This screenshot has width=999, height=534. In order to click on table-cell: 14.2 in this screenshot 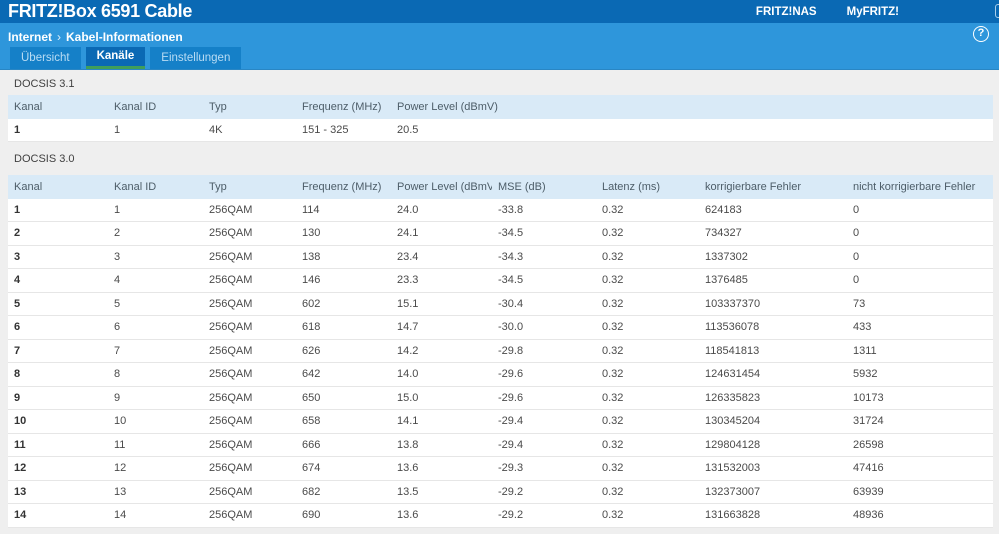, I will do `click(441, 351)`.